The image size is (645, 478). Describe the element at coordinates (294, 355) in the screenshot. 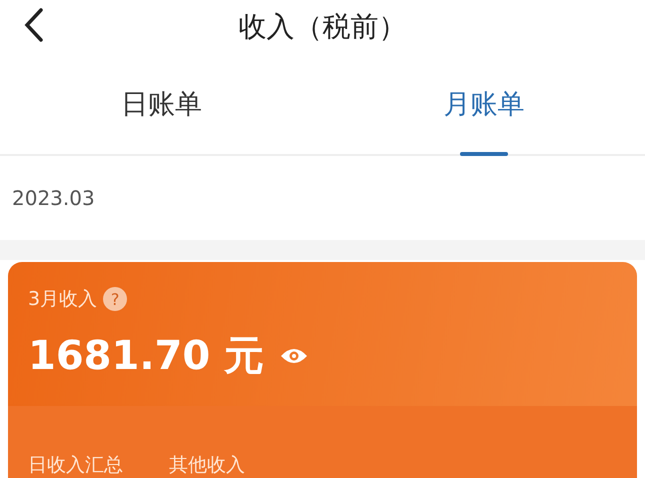

I see `eye-icon` at that location.